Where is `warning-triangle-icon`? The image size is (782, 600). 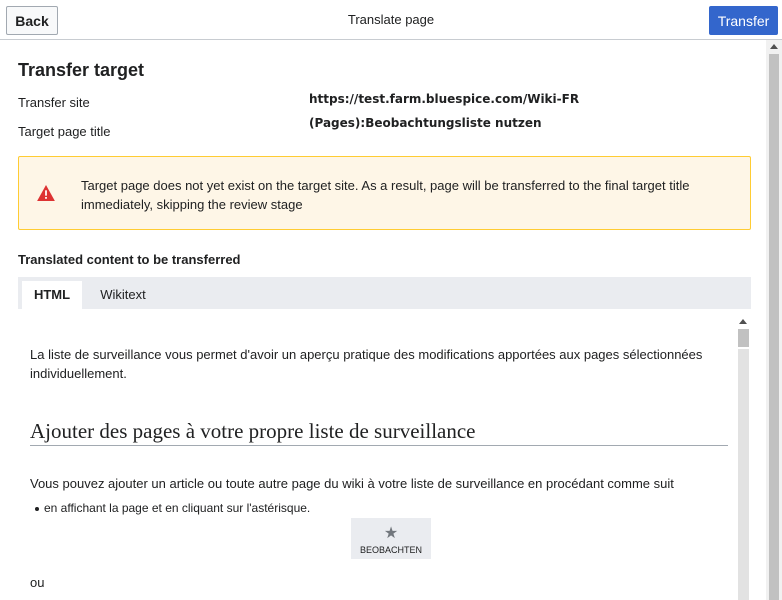 warning-triangle-icon is located at coordinates (46, 193).